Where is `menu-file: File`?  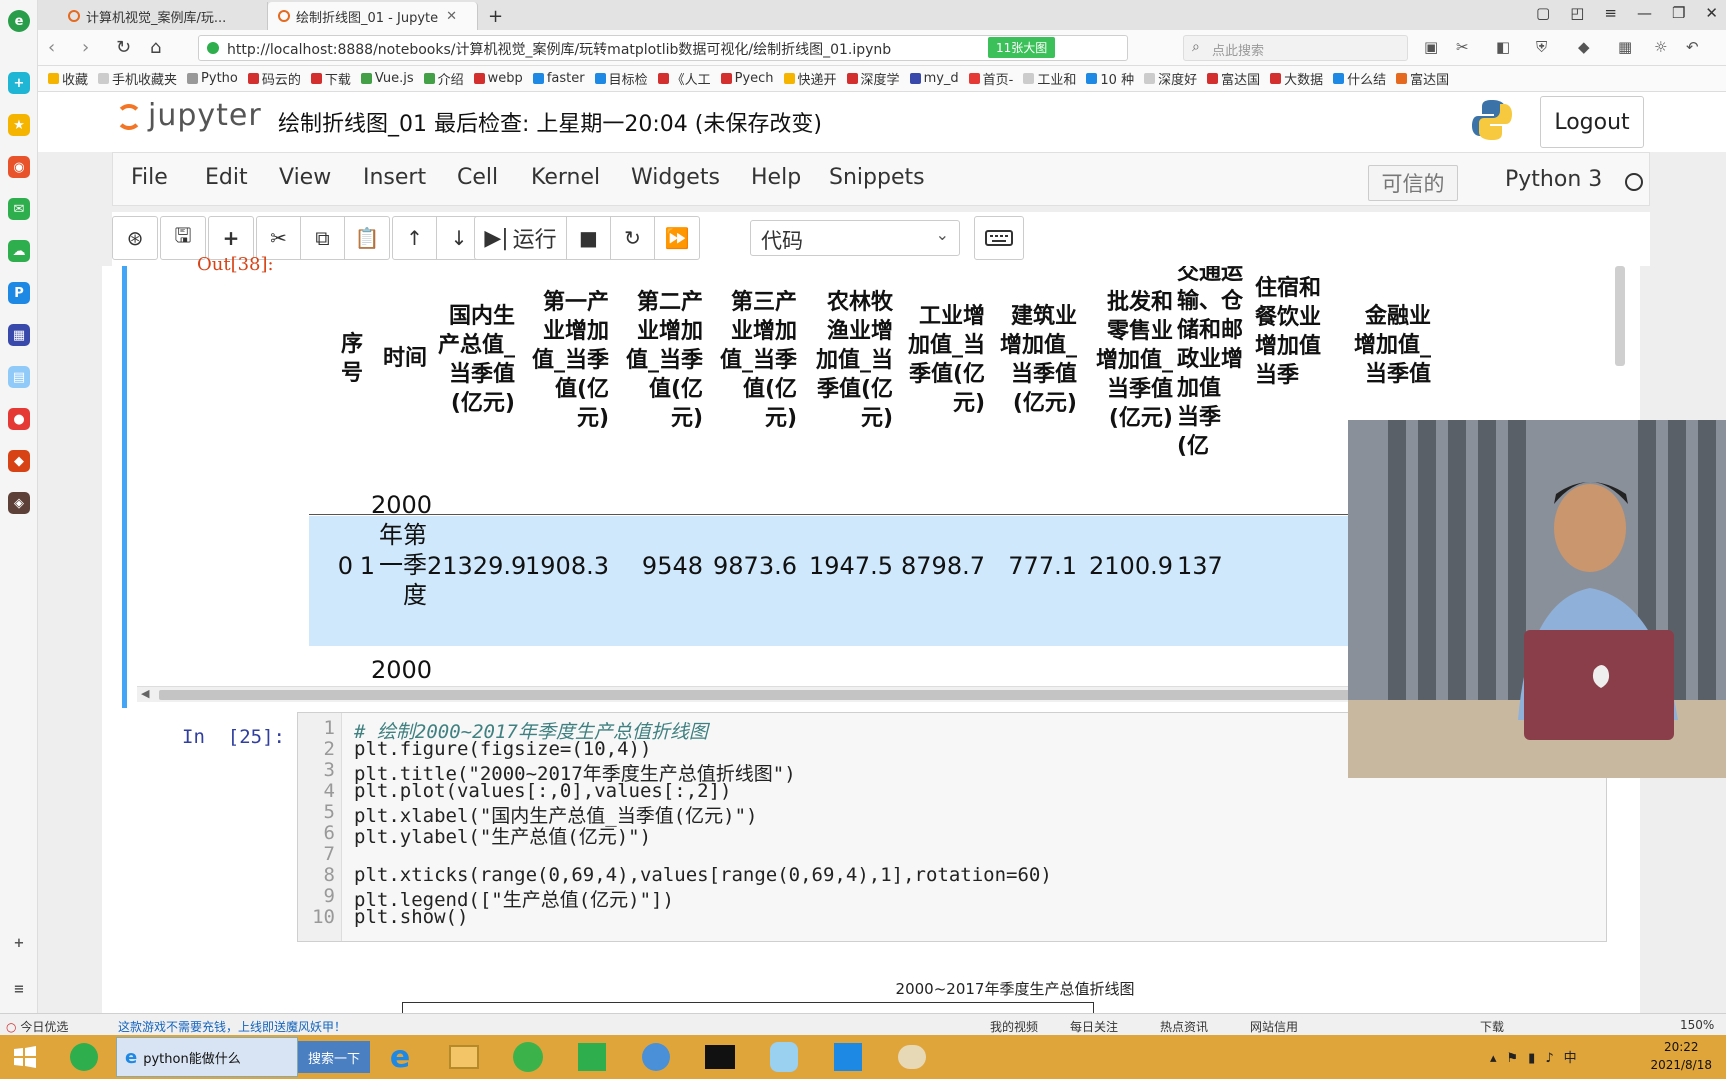
menu-file: File is located at coordinates (149, 177).